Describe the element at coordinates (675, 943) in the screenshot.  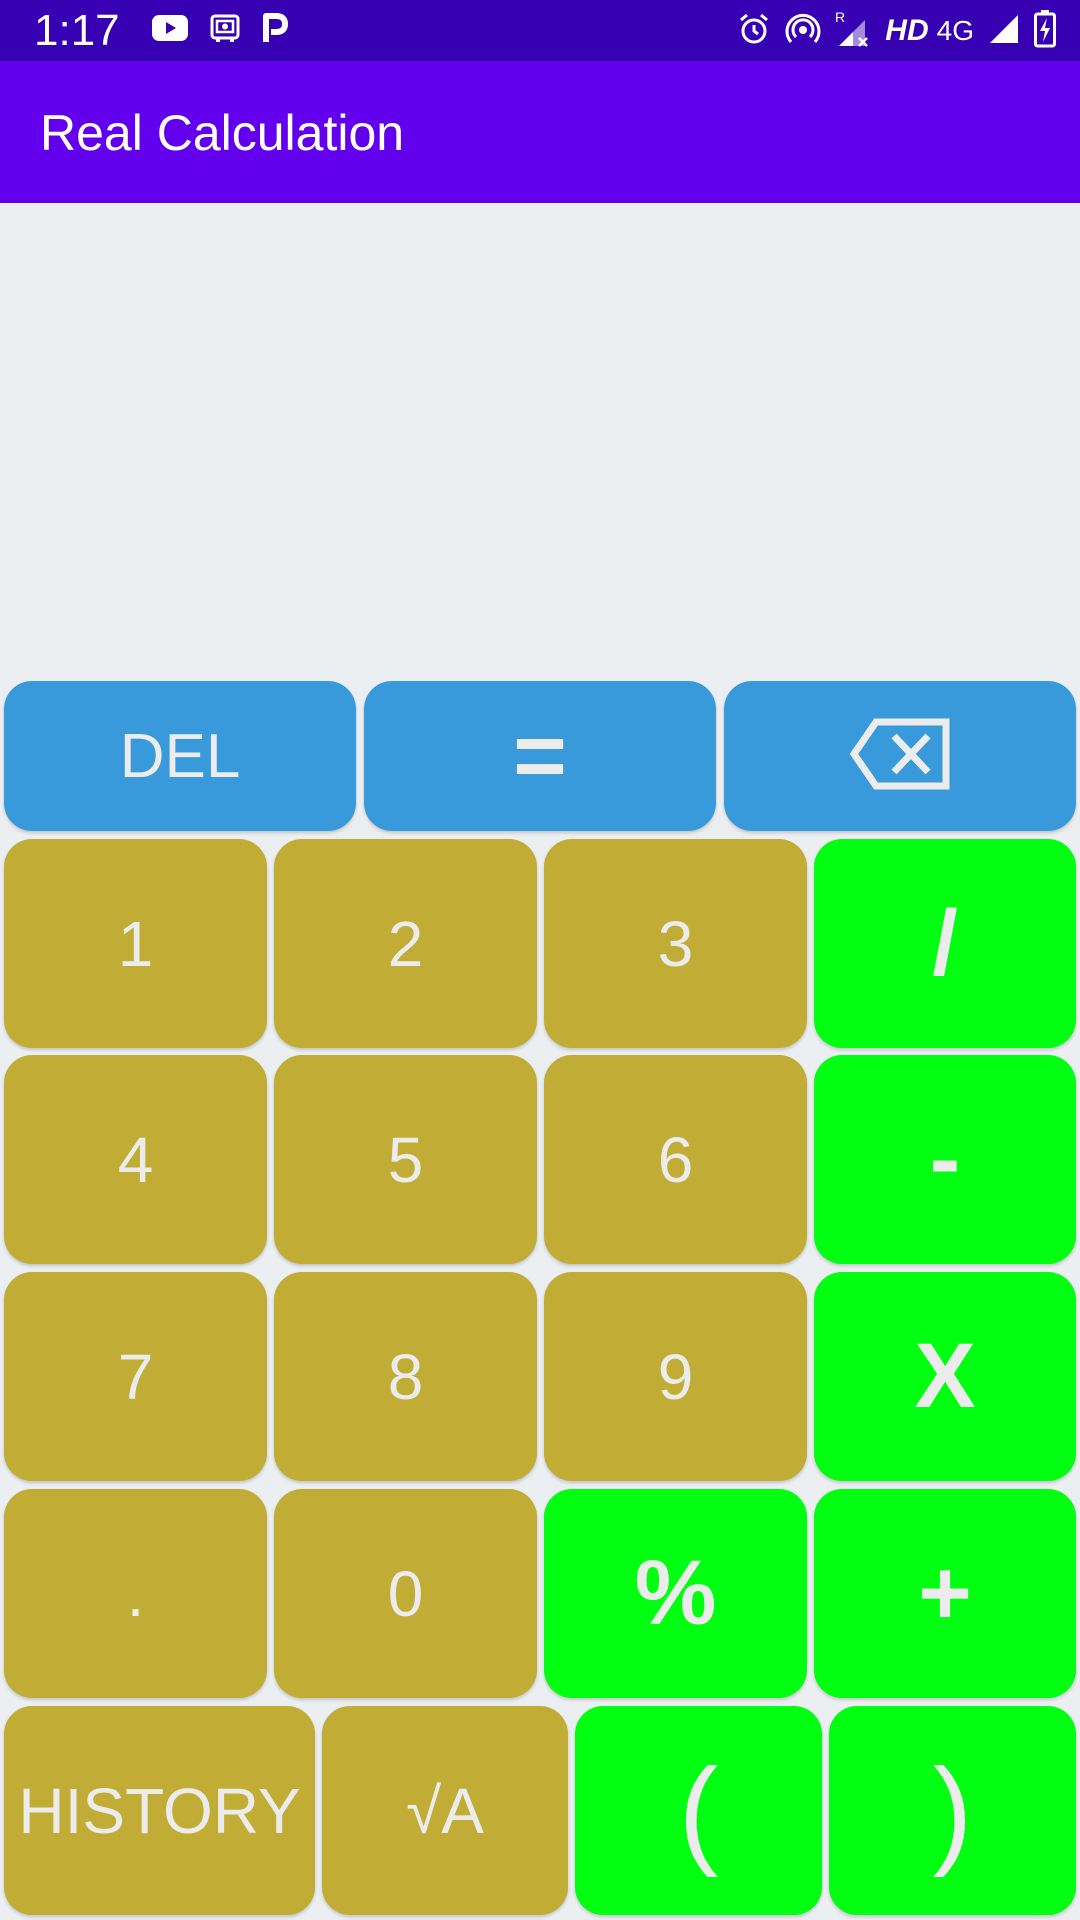
I see `key-3: 3` at that location.